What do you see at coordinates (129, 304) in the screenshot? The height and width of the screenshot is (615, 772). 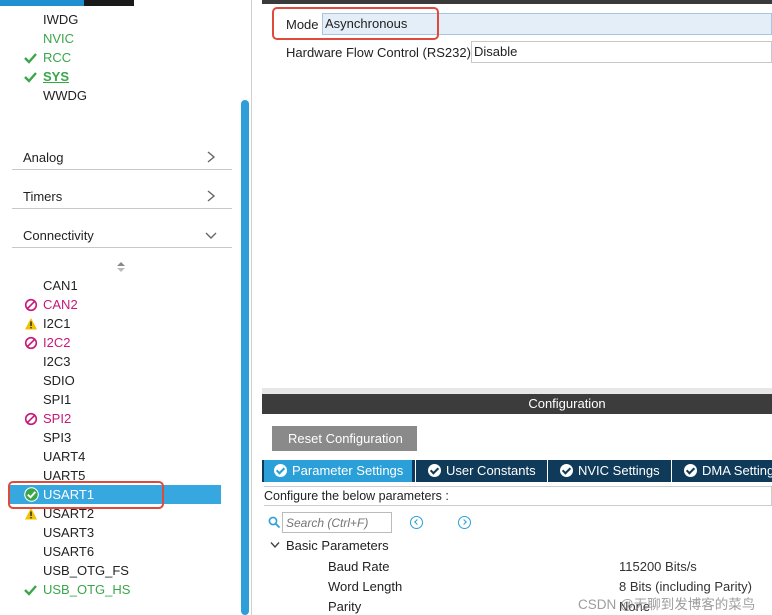 I see `conn-item-can2: CAN2` at bounding box center [129, 304].